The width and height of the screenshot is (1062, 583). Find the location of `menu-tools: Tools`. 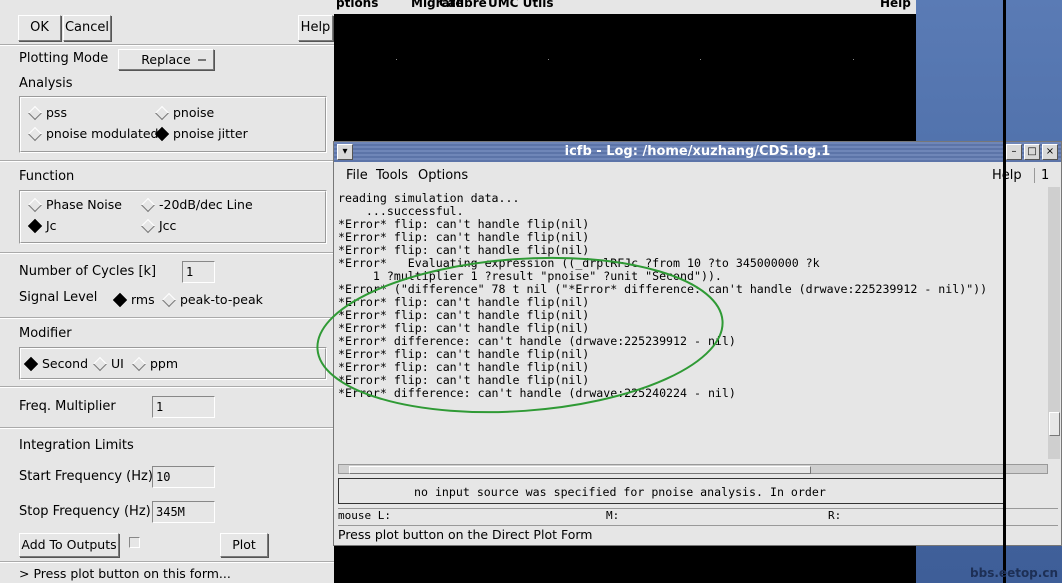

menu-tools: Tools is located at coordinates (392, 175).